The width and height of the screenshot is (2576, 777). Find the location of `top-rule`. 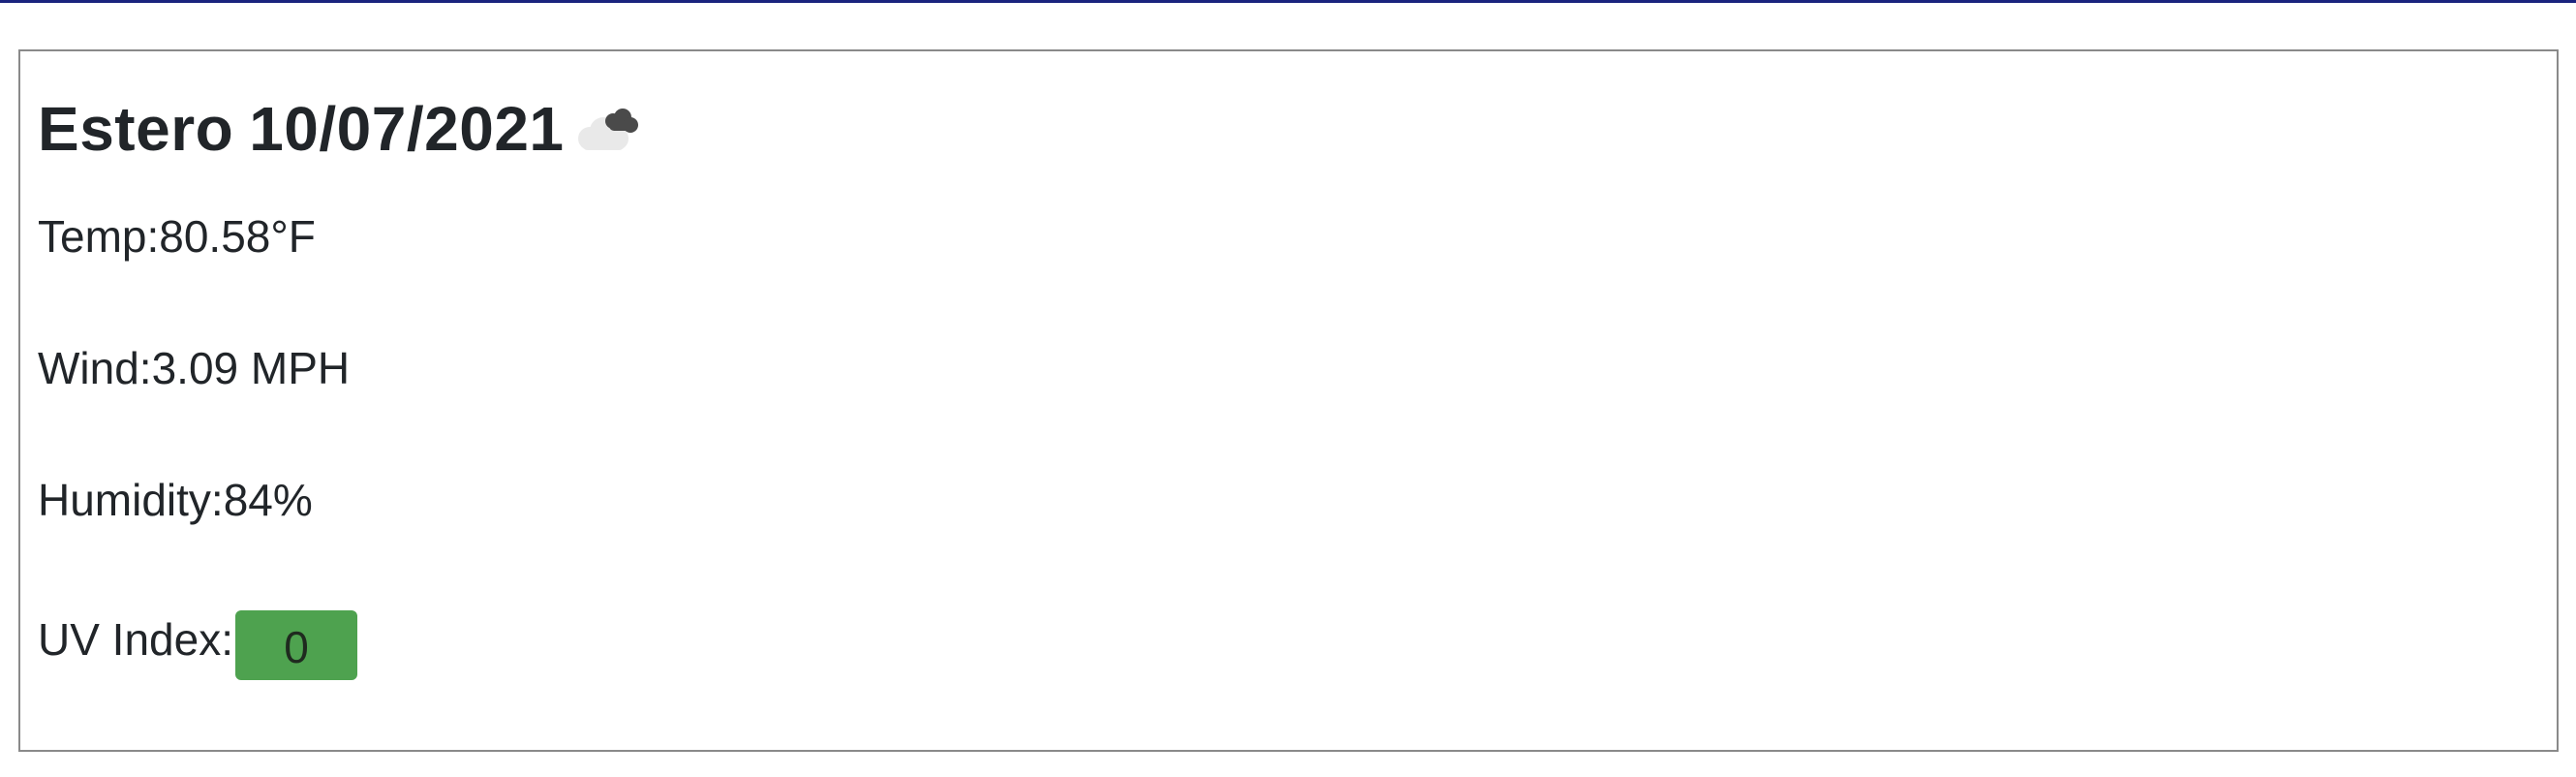

top-rule is located at coordinates (1288, 2).